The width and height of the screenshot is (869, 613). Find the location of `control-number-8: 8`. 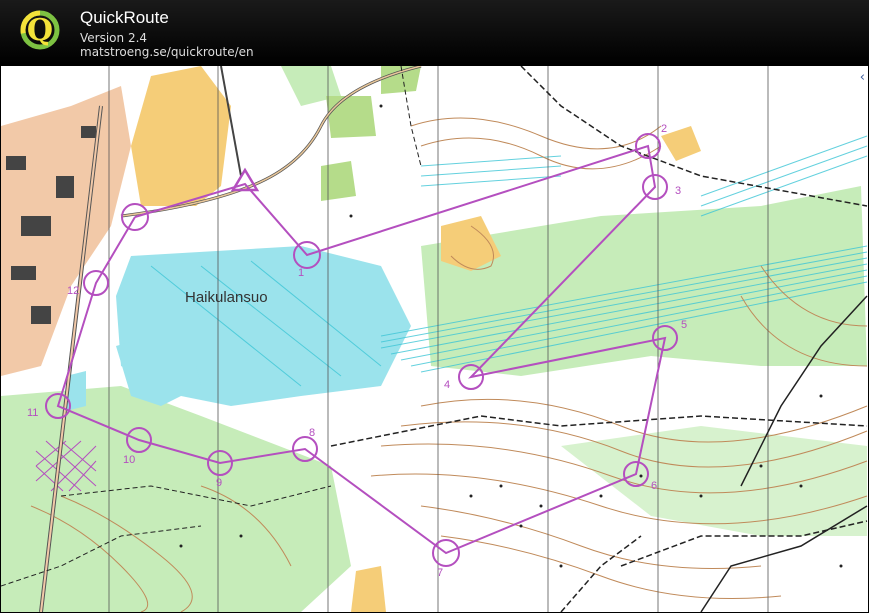

control-number-8: 8 is located at coordinates (312, 433).